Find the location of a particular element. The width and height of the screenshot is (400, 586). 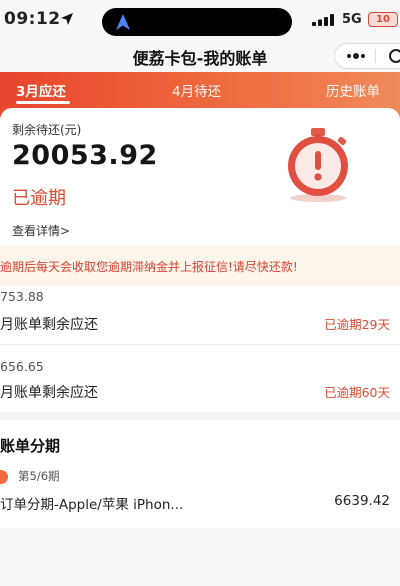

navigation-arrow-icon is located at coordinates (123, 22).